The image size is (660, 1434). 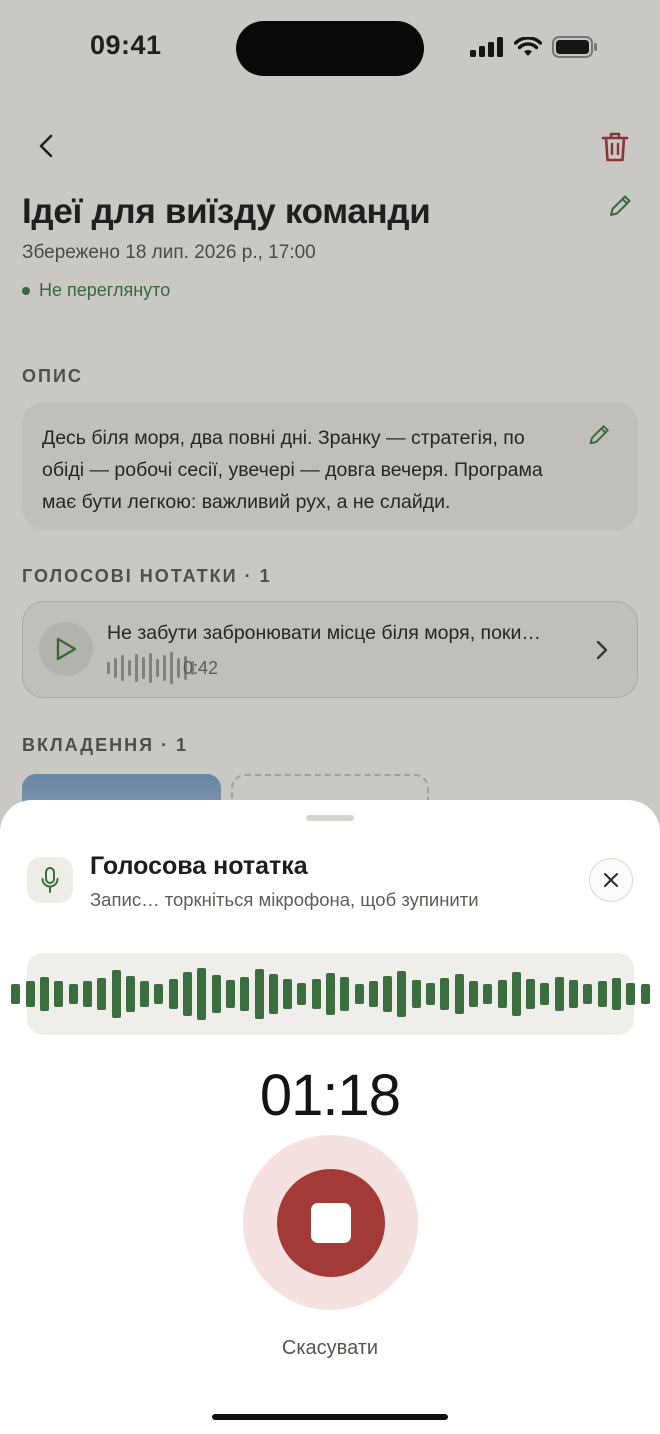 I want to click on home-indicator, so click(x=330, y=1417).